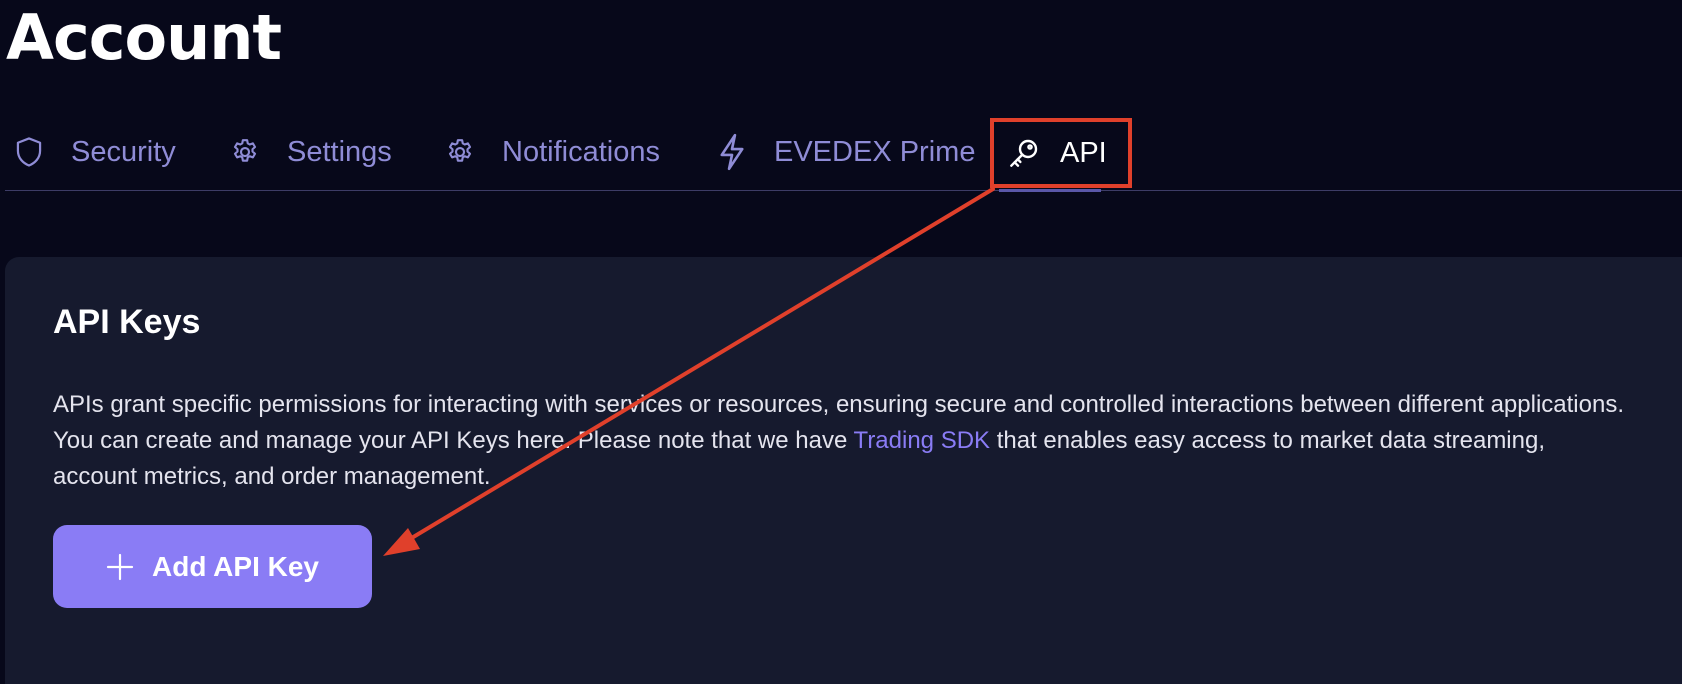 The image size is (1682, 684). Describe the element at coordinates (732, 152) in the screenshot. I see `lightning-icon` at that location.